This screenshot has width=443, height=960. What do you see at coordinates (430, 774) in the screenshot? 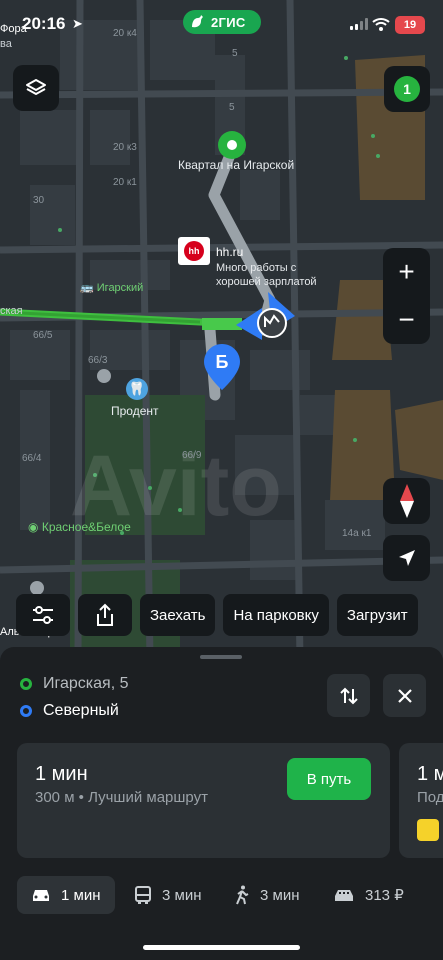
I see `route-duration: 1 м` at bounding box center [430, 774].